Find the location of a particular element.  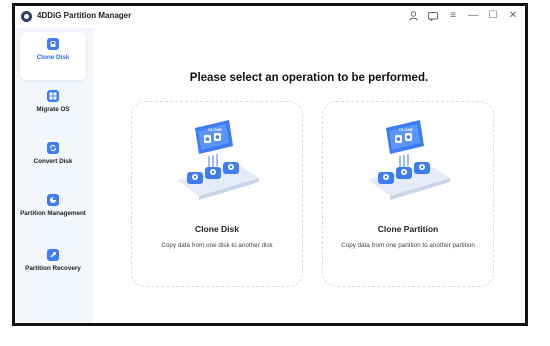

minimize-icon: — is located at coordinates (473, 16).